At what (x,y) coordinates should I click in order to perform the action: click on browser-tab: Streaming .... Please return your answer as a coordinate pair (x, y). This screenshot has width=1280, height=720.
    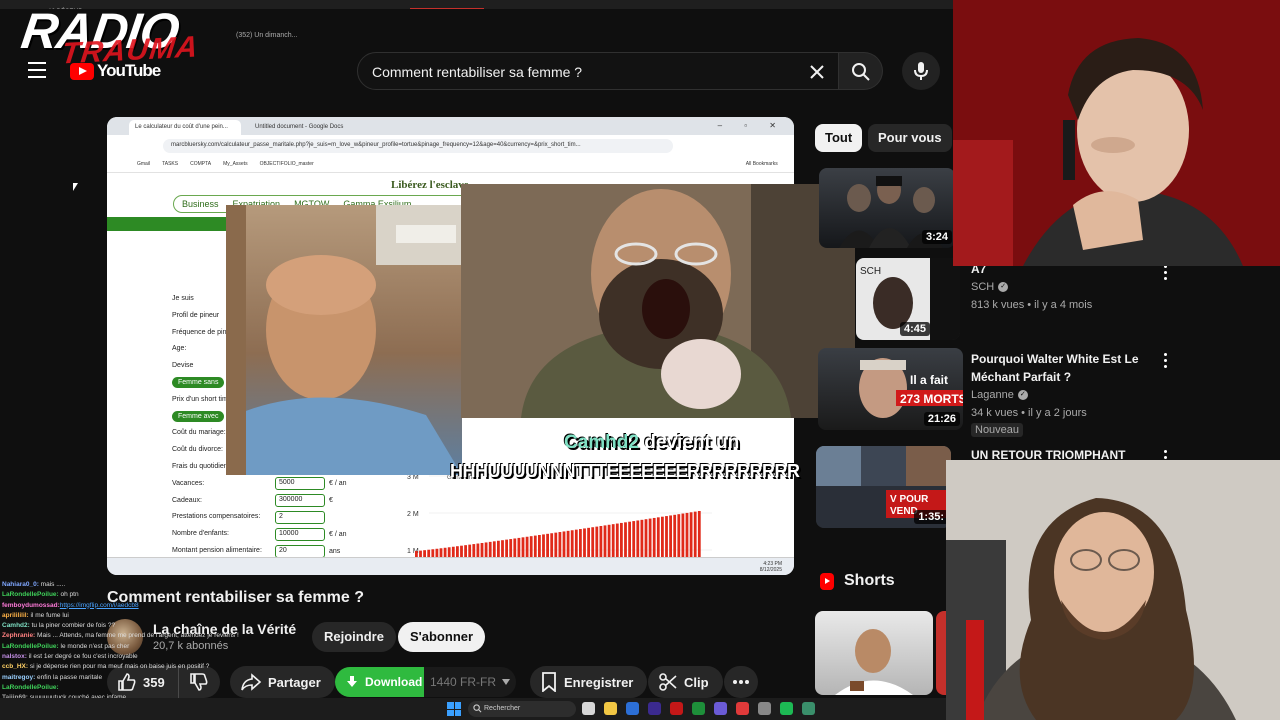
    Looking at the image, I should click on (251, 8).